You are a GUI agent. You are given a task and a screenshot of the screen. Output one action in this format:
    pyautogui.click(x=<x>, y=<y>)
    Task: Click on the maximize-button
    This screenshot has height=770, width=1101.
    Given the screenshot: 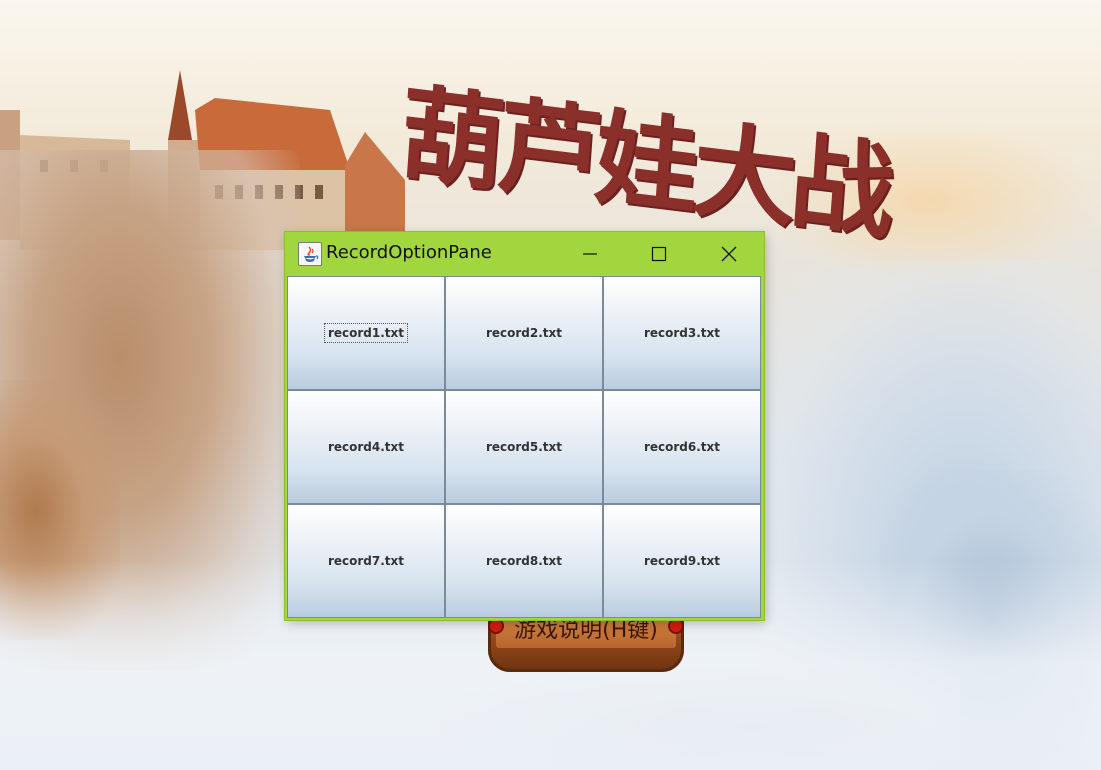 What is the action you would take?
    pyautogui.click(x=659, y=254)
    